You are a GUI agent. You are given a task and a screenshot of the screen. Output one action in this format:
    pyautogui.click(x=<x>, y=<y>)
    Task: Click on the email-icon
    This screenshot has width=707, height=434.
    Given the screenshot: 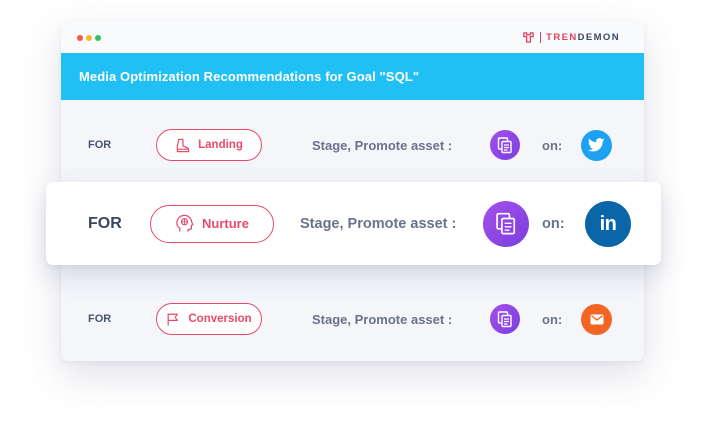 What is the action you would take?
    pyautogui.click(x=596, y=319)
    